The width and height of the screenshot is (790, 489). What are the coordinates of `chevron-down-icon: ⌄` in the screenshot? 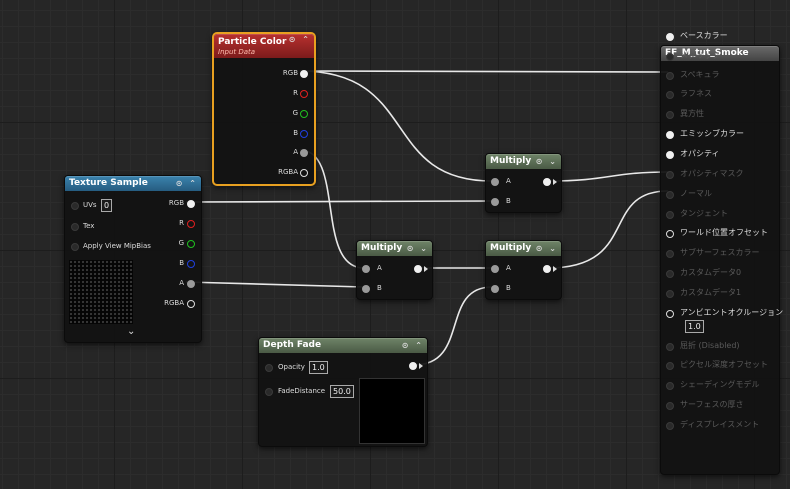 It's located at (131, 331).